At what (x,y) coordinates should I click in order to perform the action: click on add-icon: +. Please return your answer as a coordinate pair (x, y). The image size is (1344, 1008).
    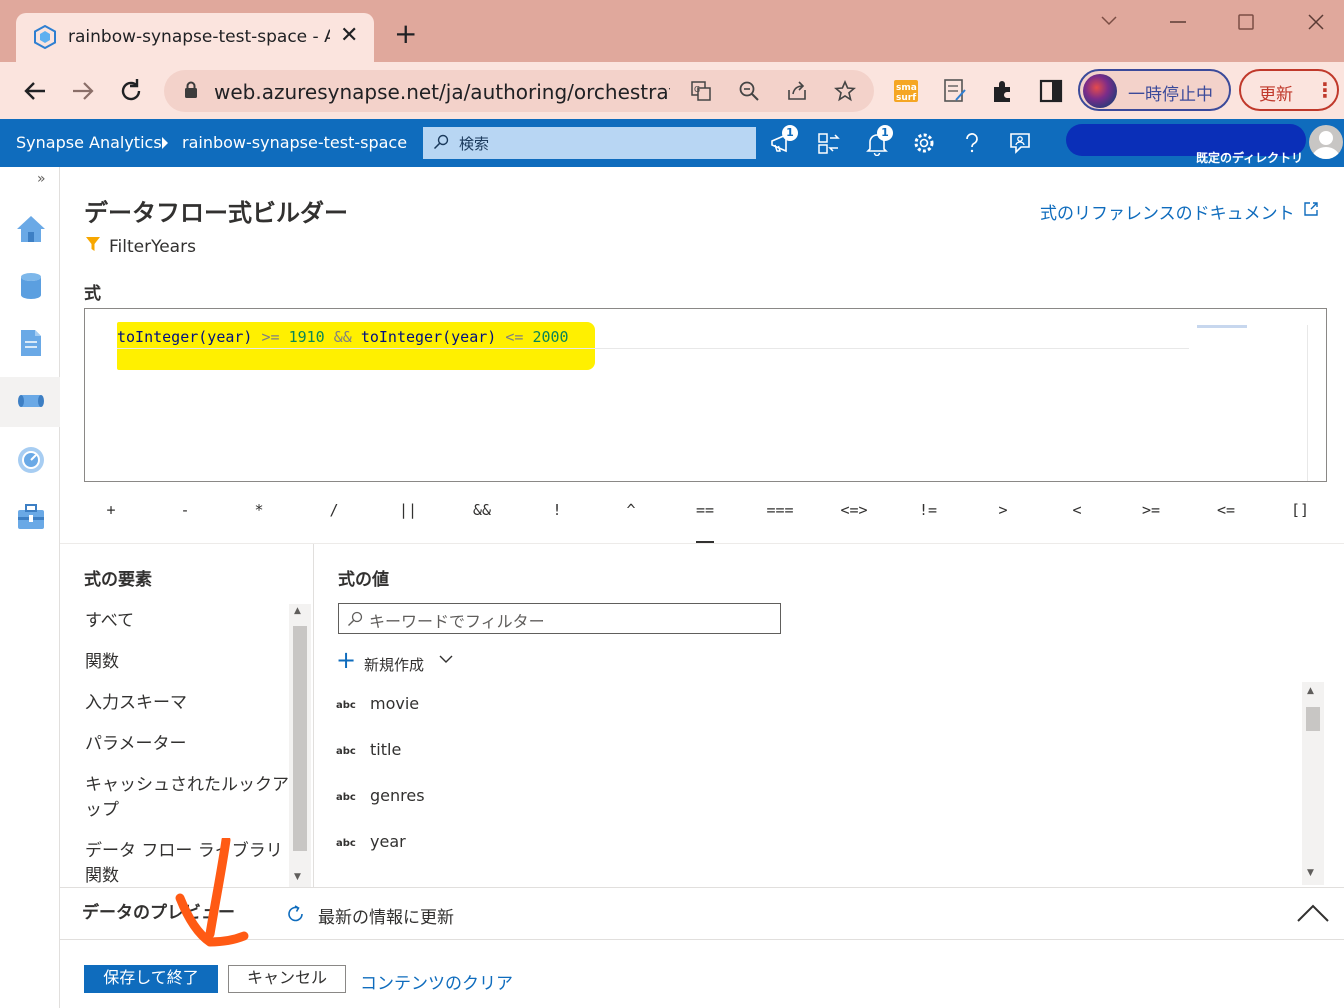
    Looking at the image, I should click on (346, 660).